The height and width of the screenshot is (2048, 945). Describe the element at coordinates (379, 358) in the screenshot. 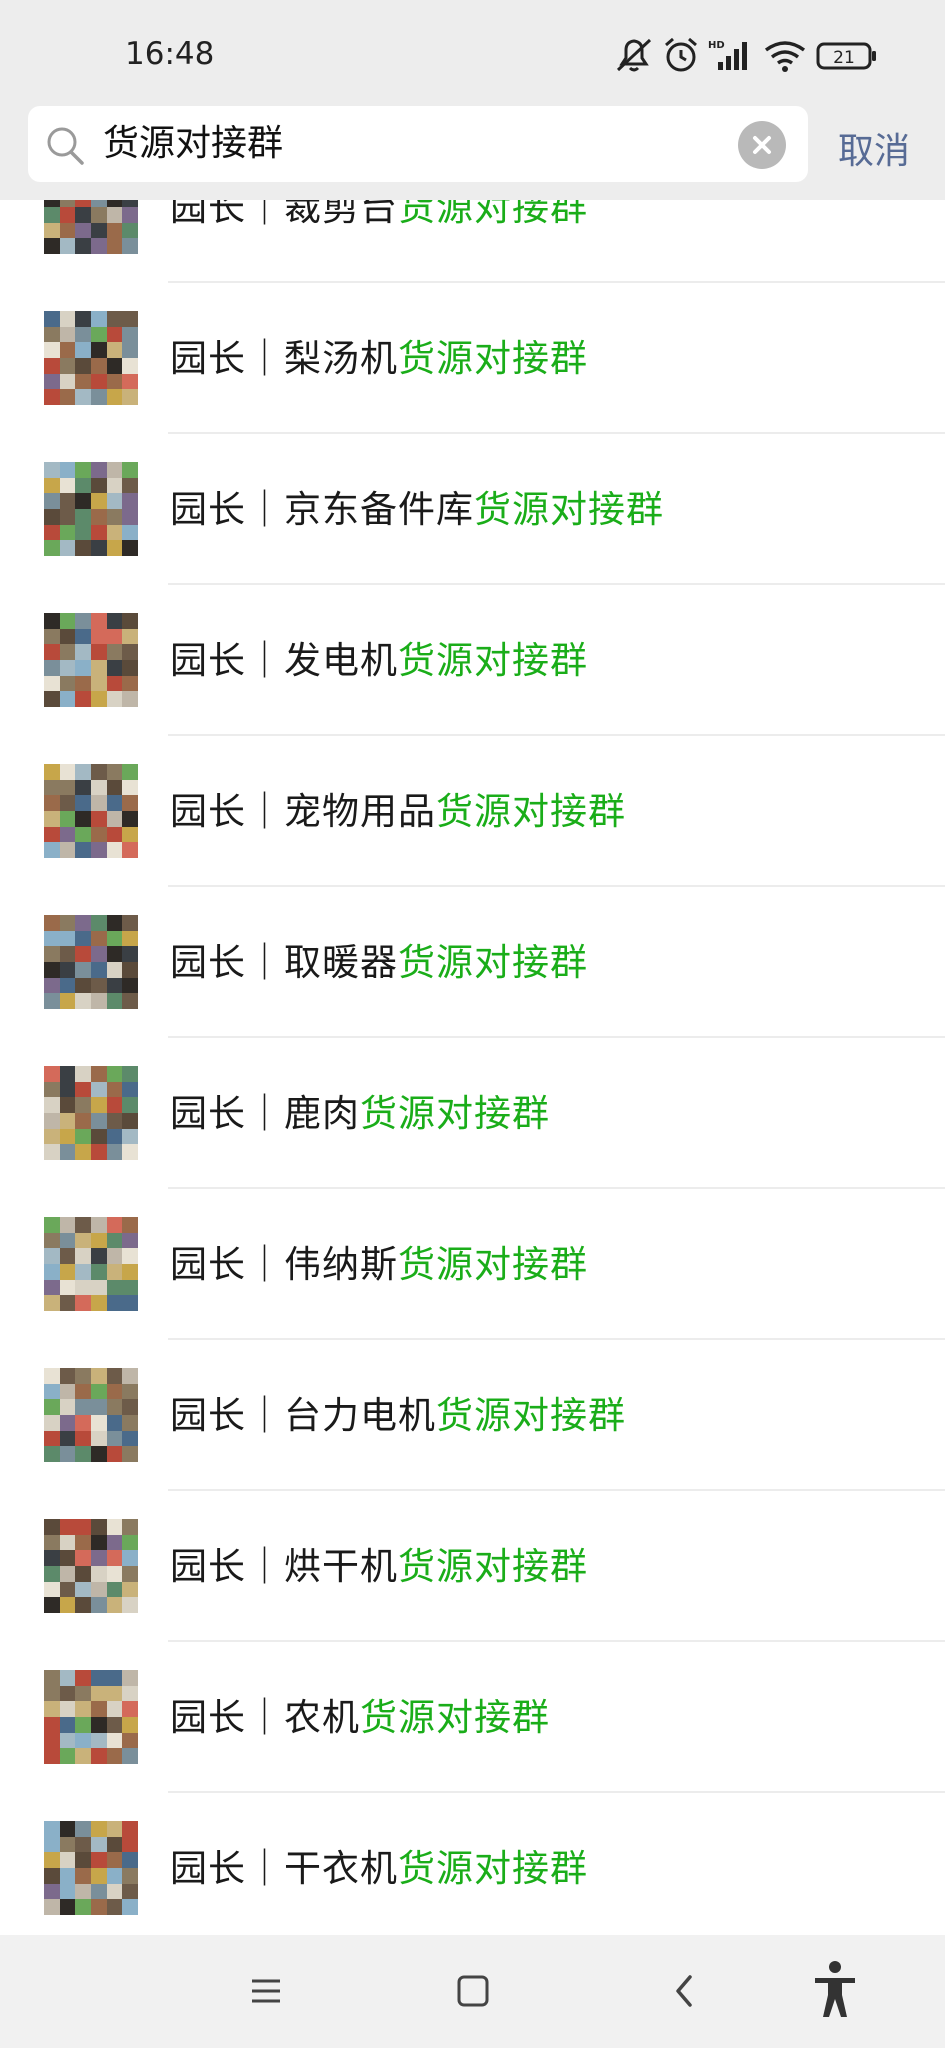

I see `group-name: 园长｜梨汤机货源对接群` at that location.